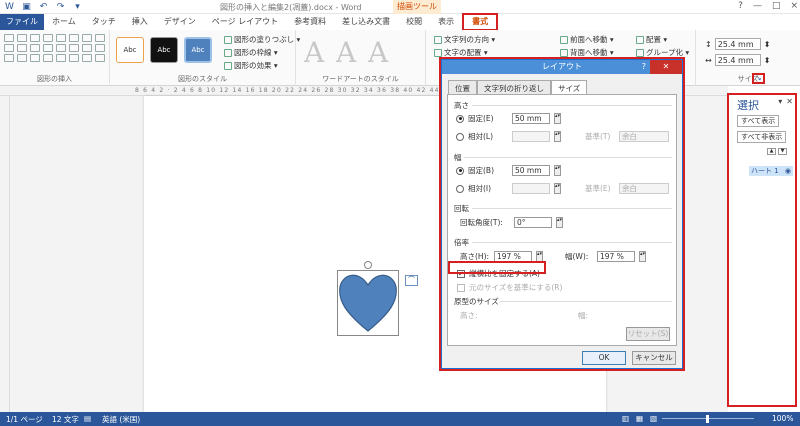 This screenshot has width=800, height=426. What do you see at coordinates (130, 50) in the screenshot?
I see `style-sample-1: Abc` at bounding box center [130, 50].